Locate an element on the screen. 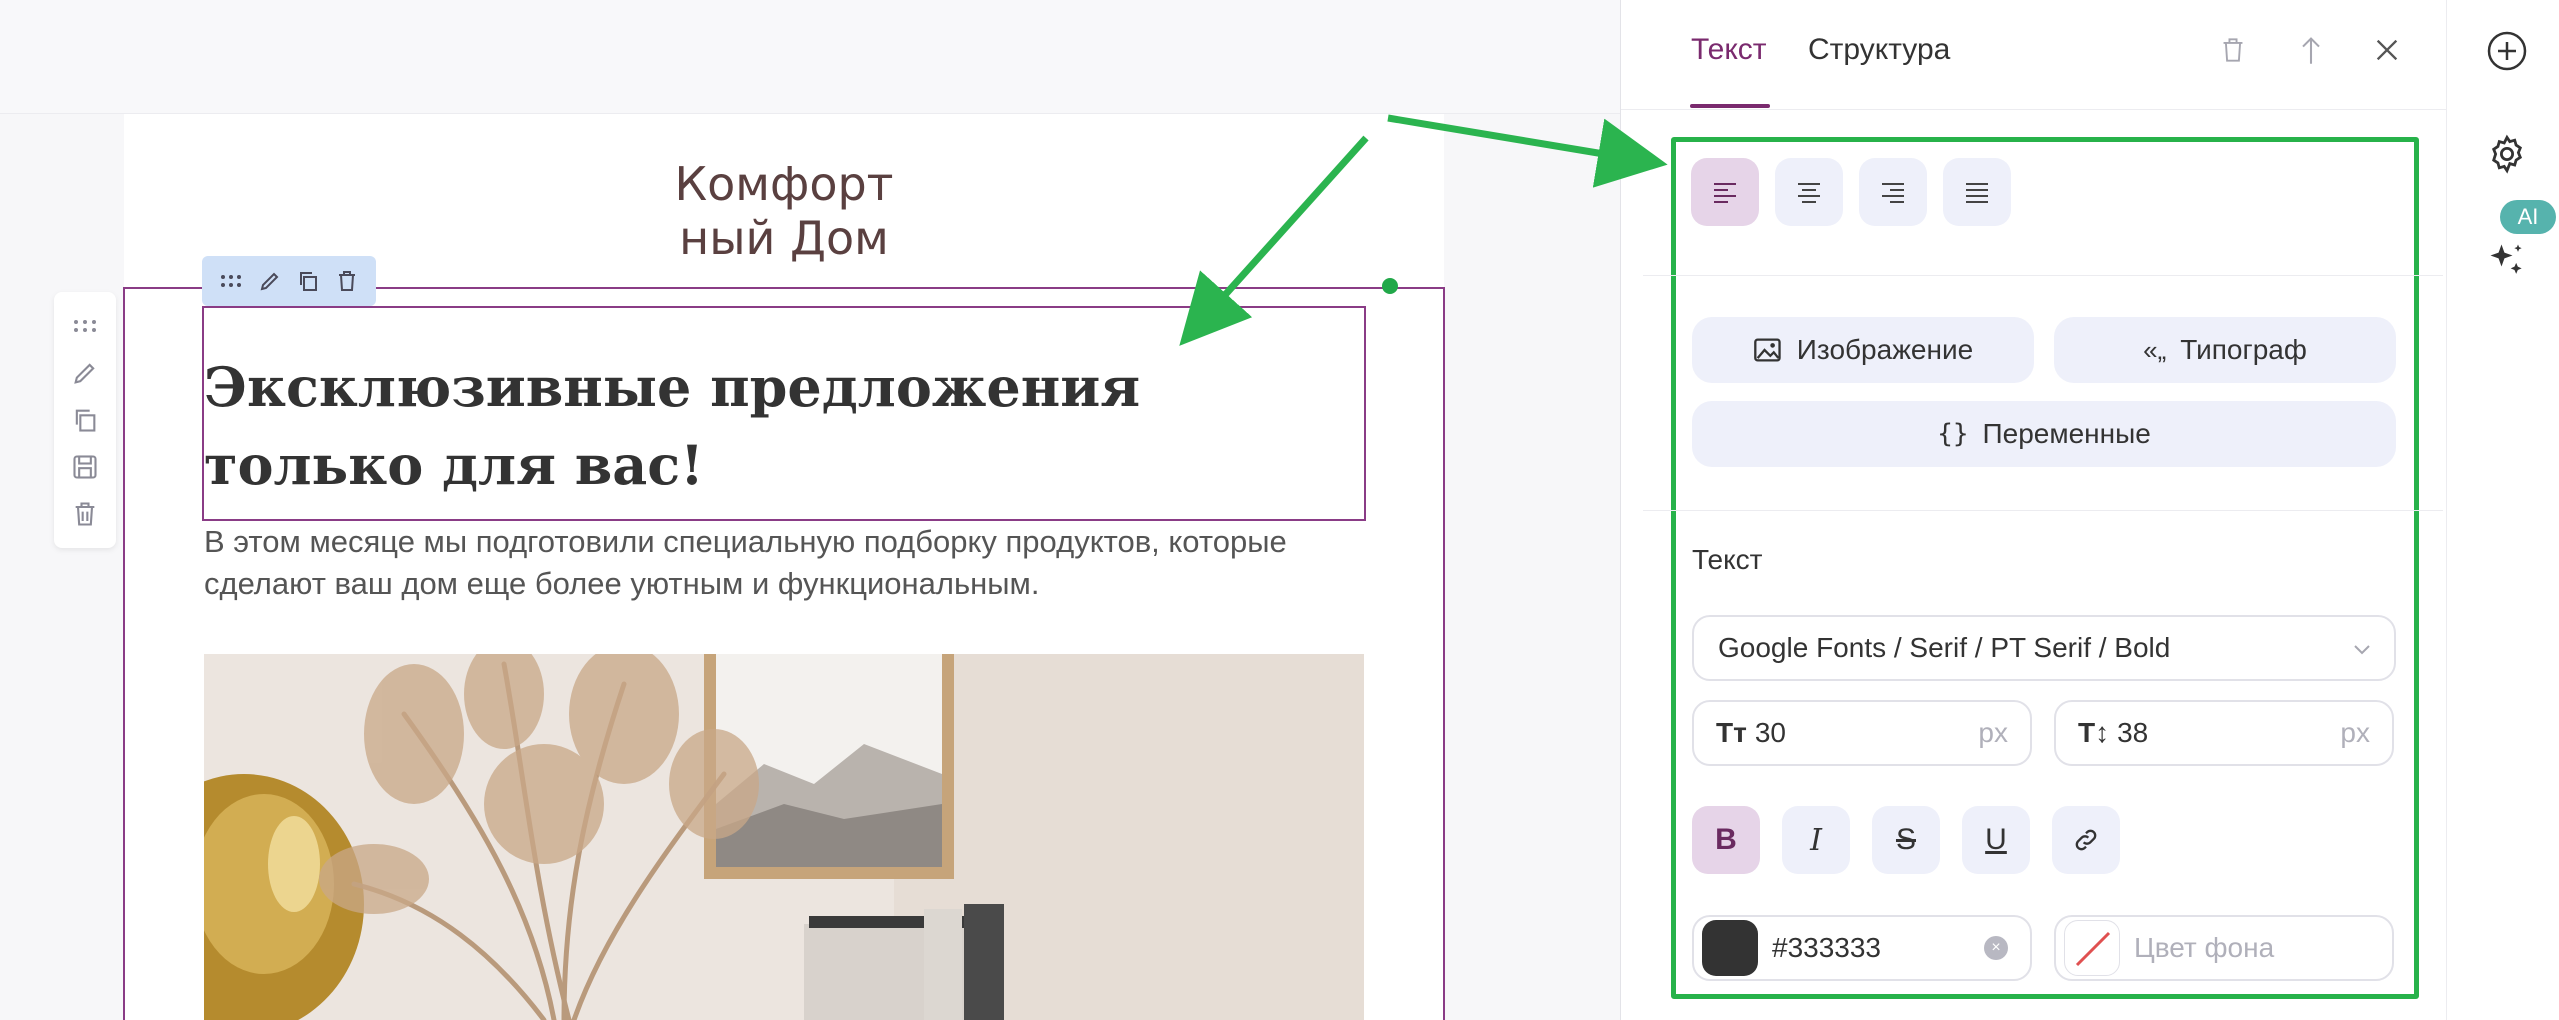  strikethrough-icon: S is located at coordinates (1905, 839).